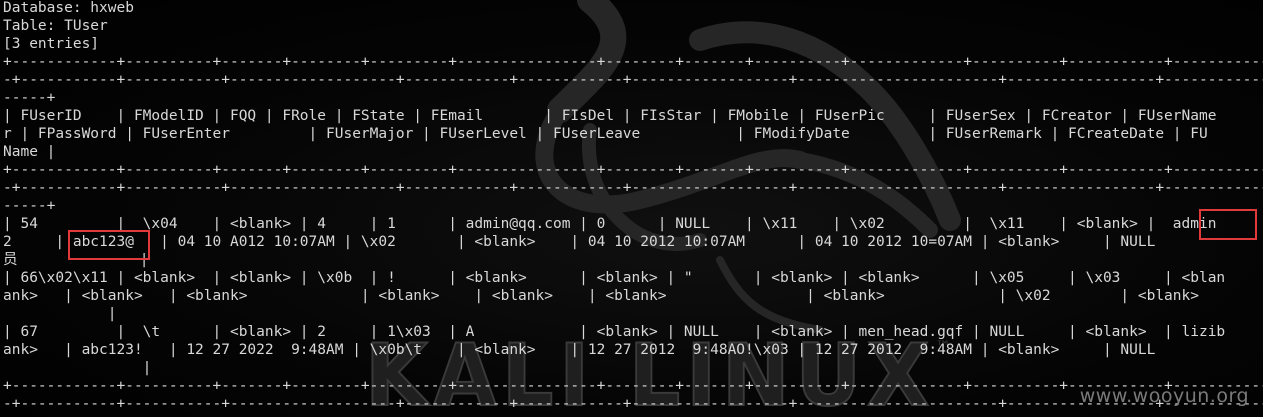 Image resolution: width=1263 pixels, height=417 pixels. What do you see at coordinates (76, 260) in the screenshot?
I see `table-row-line: 员 |` at bounding box center [76, 260].